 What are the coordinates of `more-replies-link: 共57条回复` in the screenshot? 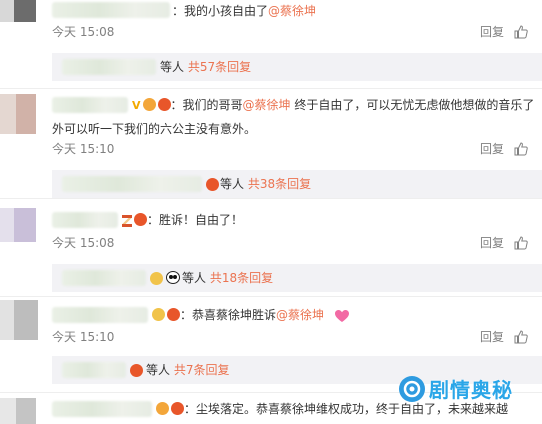 It's located at (219, 67).